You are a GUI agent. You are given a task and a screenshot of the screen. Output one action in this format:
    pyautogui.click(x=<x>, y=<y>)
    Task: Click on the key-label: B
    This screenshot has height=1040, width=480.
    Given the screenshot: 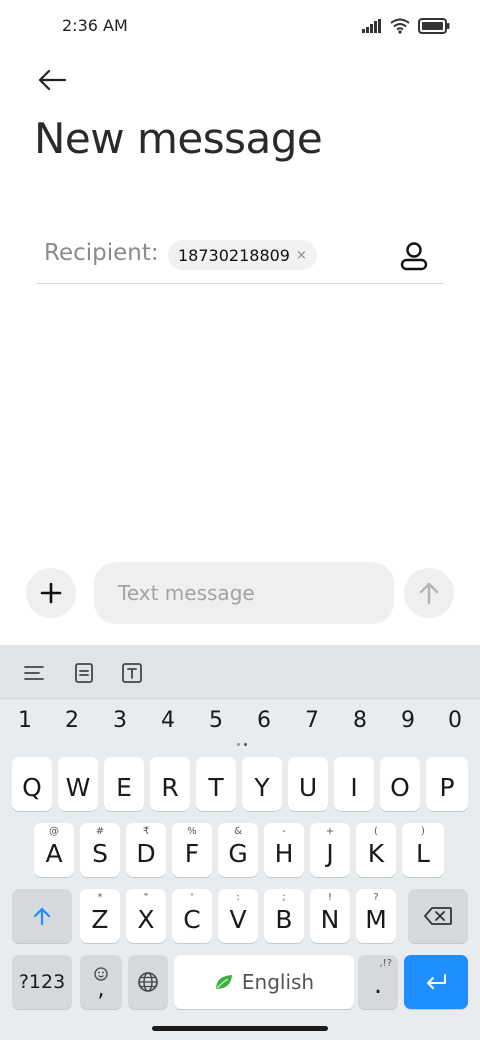 What is the action you would take?
    pyautogui.click(x=284, y=919)
    